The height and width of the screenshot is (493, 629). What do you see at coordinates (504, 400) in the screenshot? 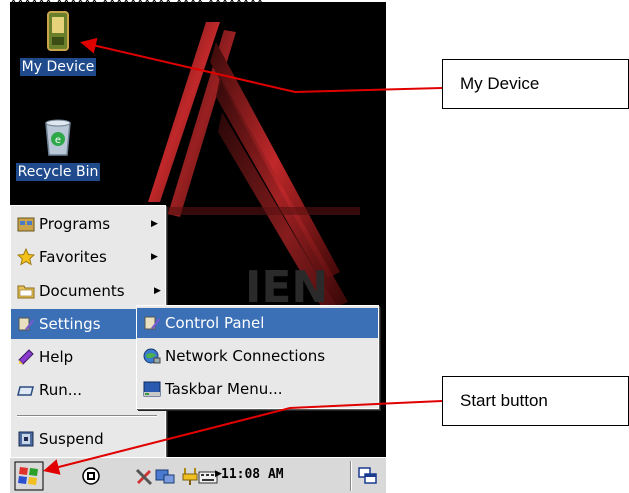
I see `callout-label: Start button` at bounding box center [504, 400].